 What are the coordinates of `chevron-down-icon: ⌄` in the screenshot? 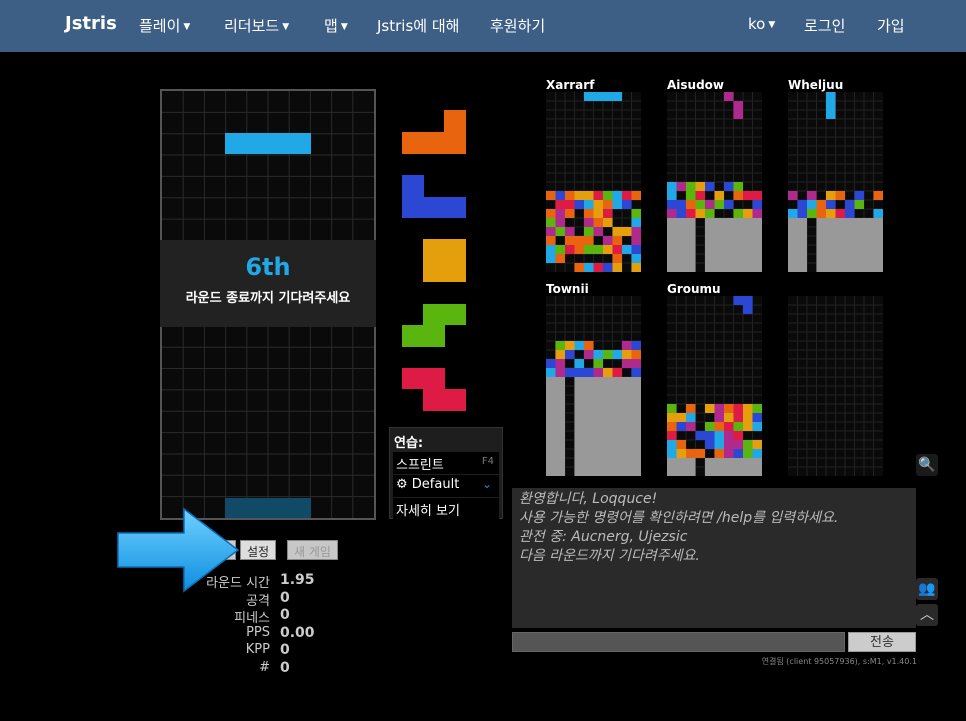 It's located at (486, 484).